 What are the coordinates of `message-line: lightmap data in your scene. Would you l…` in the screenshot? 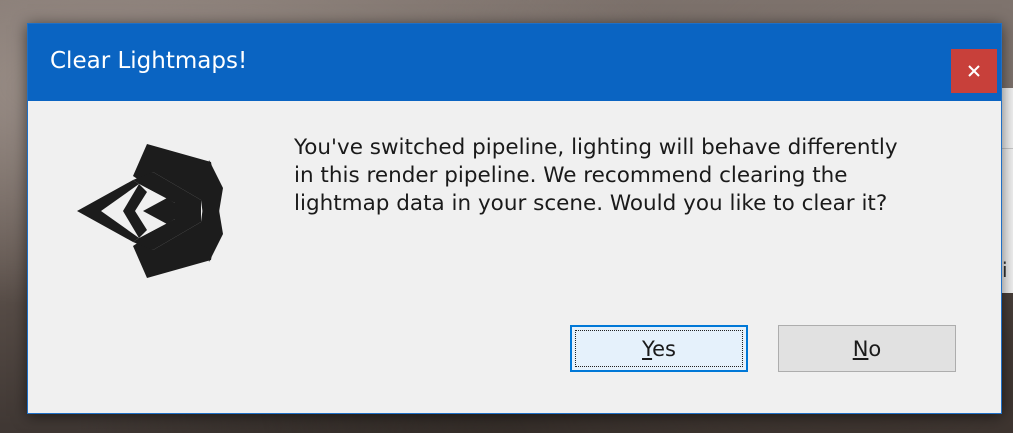 It's located at (591, 203).